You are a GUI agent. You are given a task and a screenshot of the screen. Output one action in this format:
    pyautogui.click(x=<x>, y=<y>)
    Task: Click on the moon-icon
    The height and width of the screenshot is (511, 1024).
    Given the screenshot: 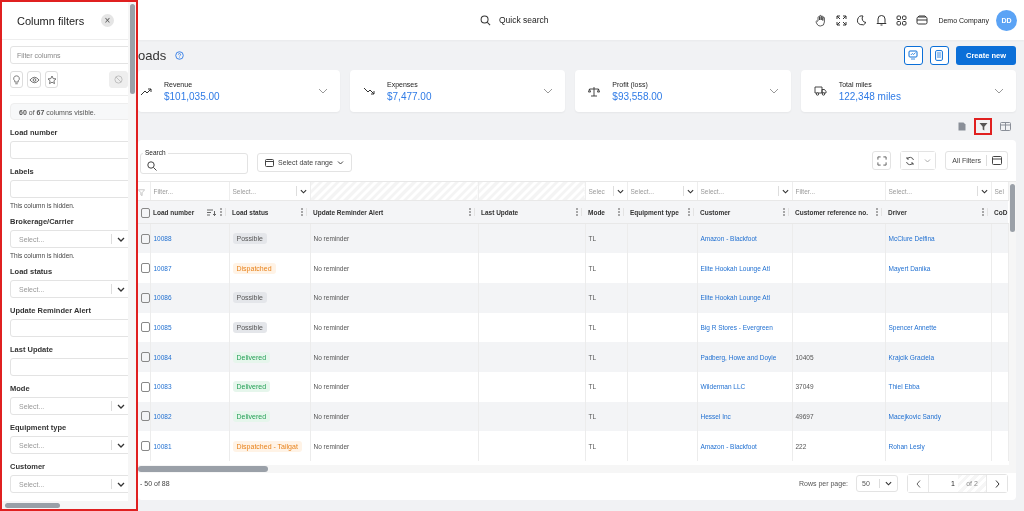 What is the action you would take?
    pyautogui.click(x=862, y=20)
    